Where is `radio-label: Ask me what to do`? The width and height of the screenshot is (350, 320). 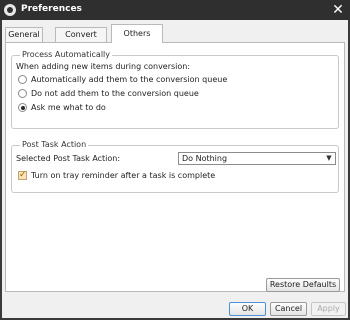 radio-label: Ask me what to do is located at coordinates (68, 107).